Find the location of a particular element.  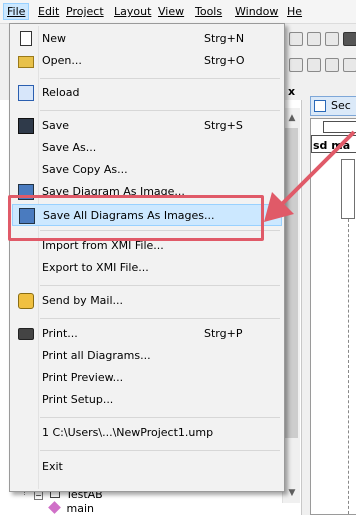

expand-icon: − is located at coordinates (38, 495).